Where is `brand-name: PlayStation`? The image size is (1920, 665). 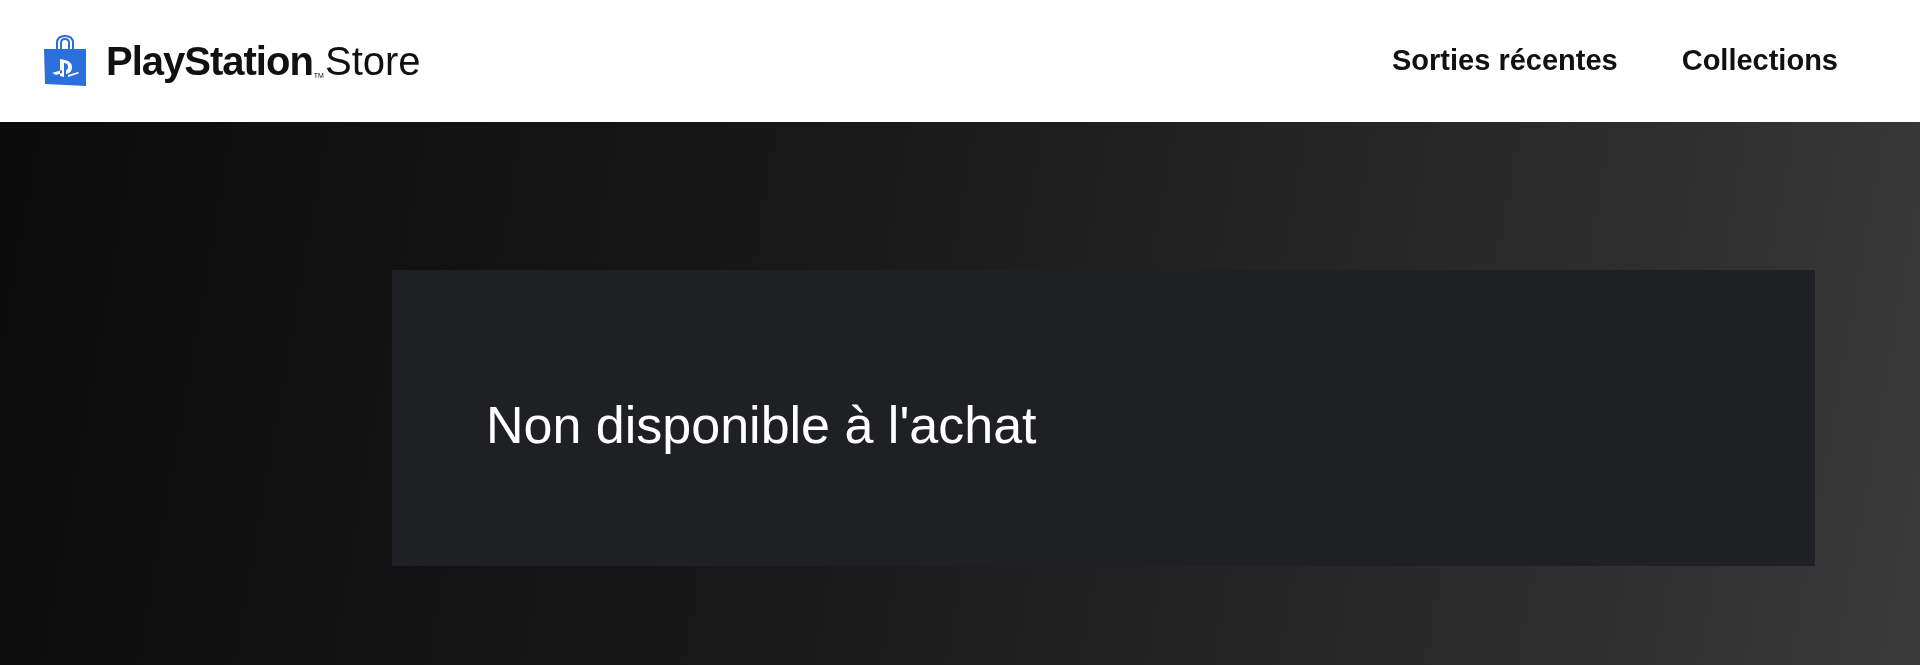
brand-name: PlayStation is located at coordinates (209, 61).